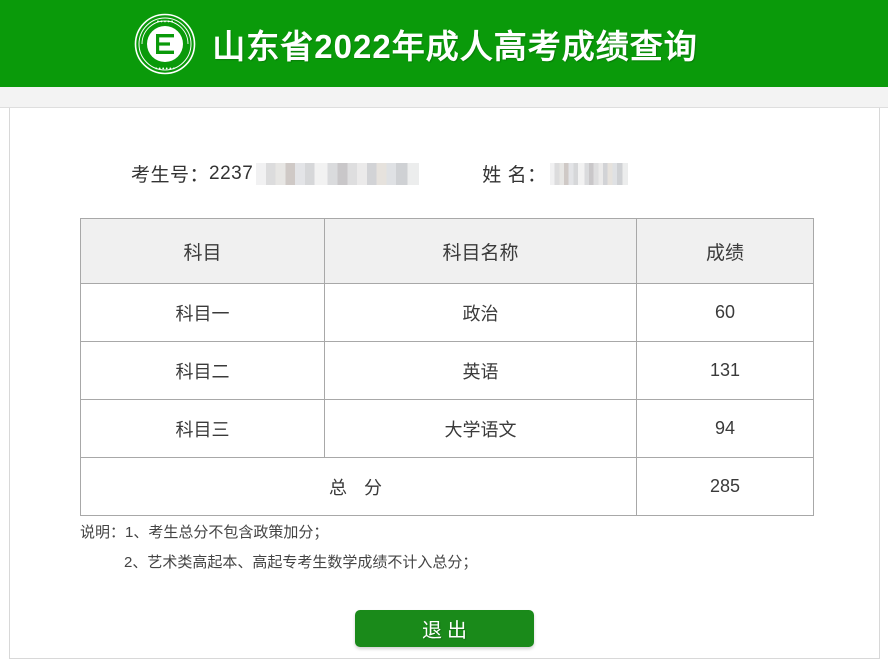  What do you see at coordinates (165, 44) in the screenshot?
I see `circular-emblem-icon: ● ● ● ● ● ● ● ● ● ● ●` at bounding box center [165, 44].